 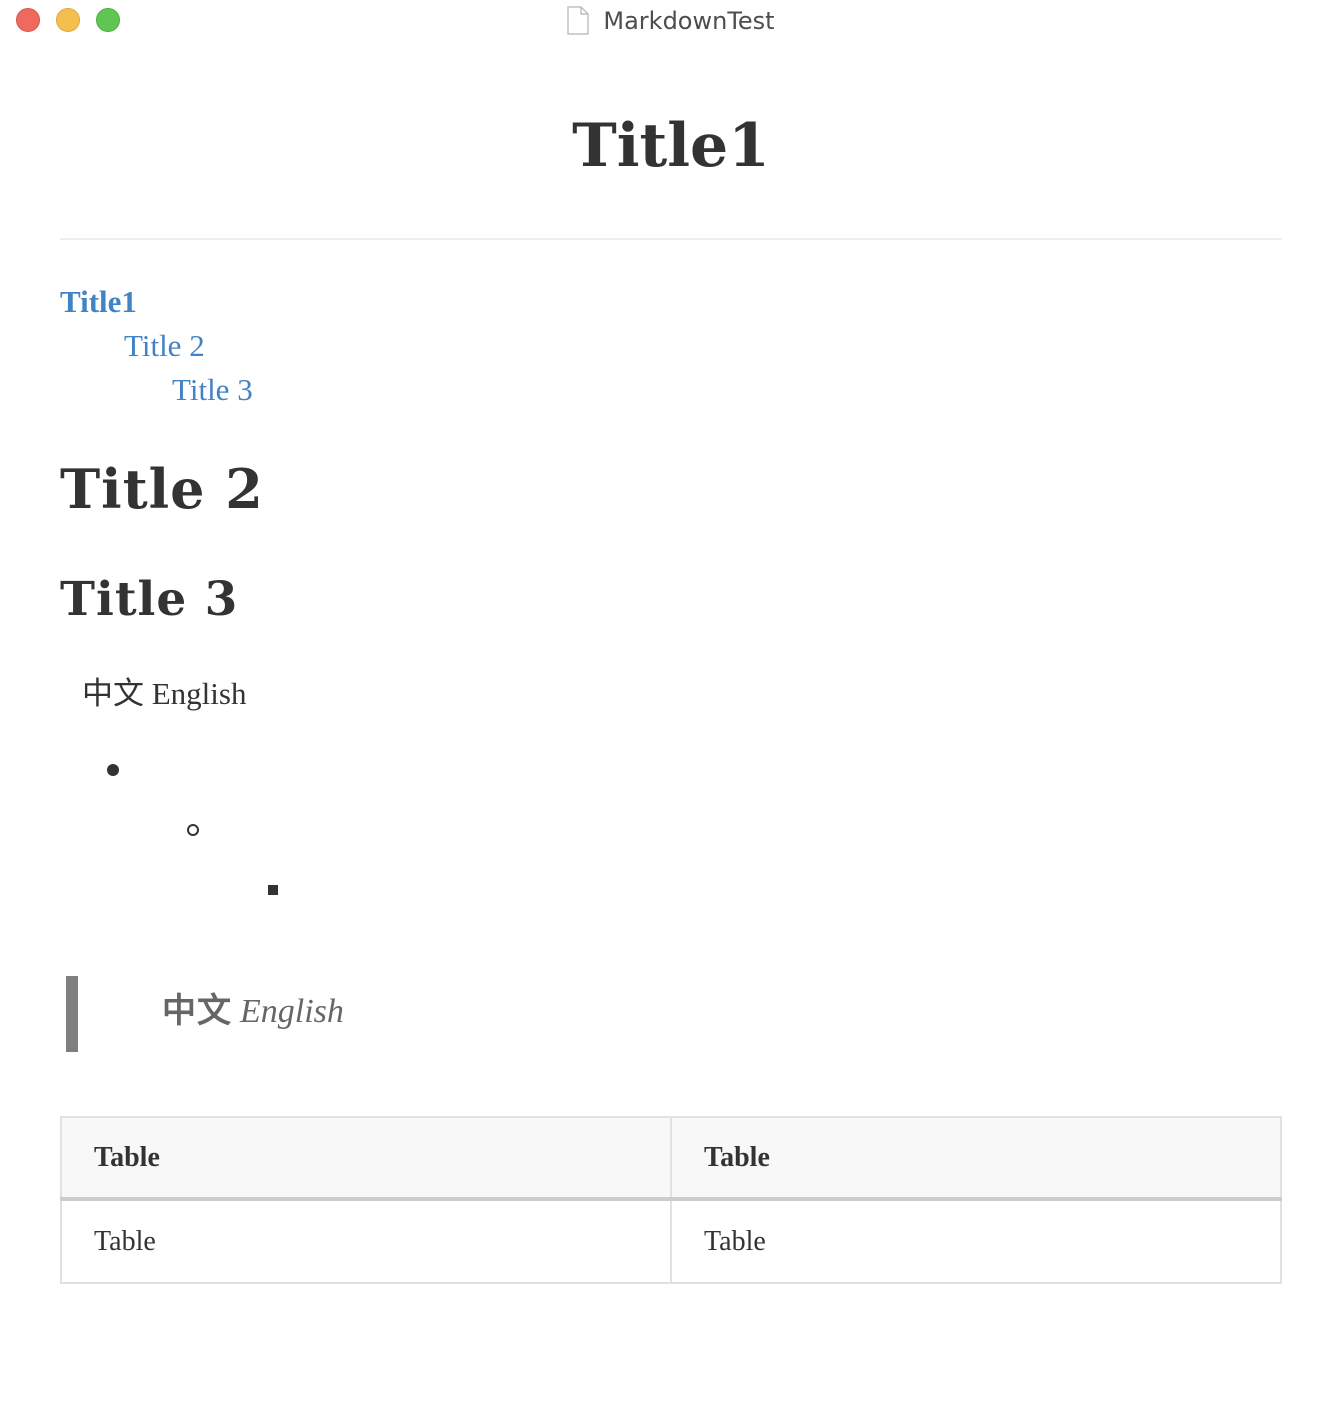 What do you see at coordinates (164, 346) in the screenshot?
I see `toc-link-title2: Title 2` at bounding box center [164, 346].